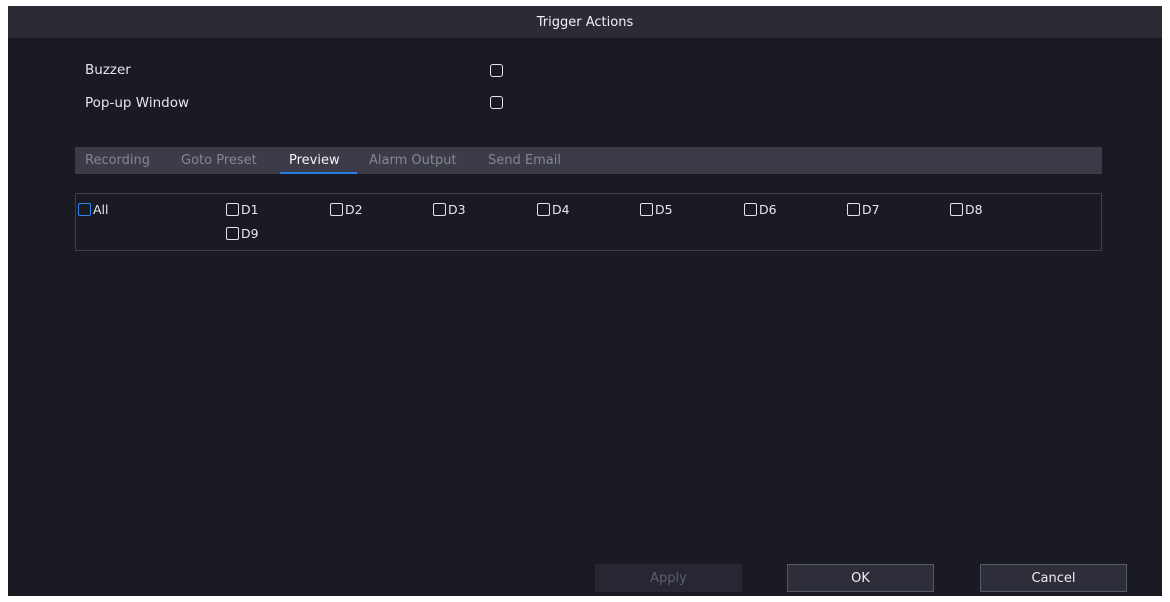 The height and width of the screenshot is (602, 1170). I want to click on tab-alarm-output: Alarm Output, so click(413, 160).